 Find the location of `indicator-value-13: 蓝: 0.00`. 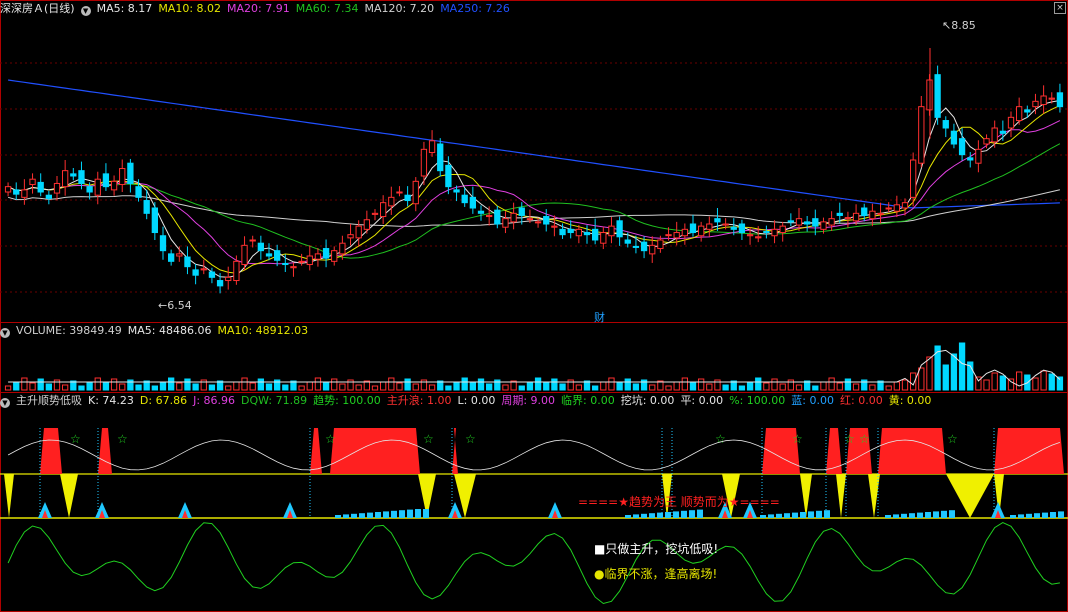

indicator-value-13: 蓝: 0.00 is located at coordinates (812, 400).